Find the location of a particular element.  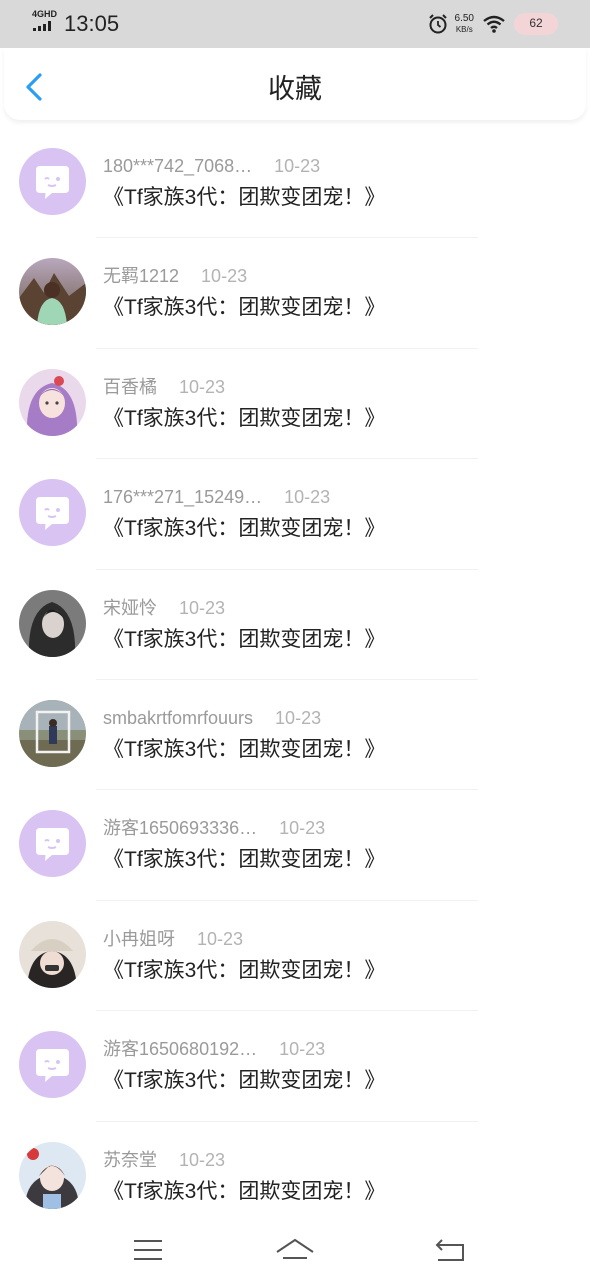

alarm-icon is located at coordinates (437, 24).